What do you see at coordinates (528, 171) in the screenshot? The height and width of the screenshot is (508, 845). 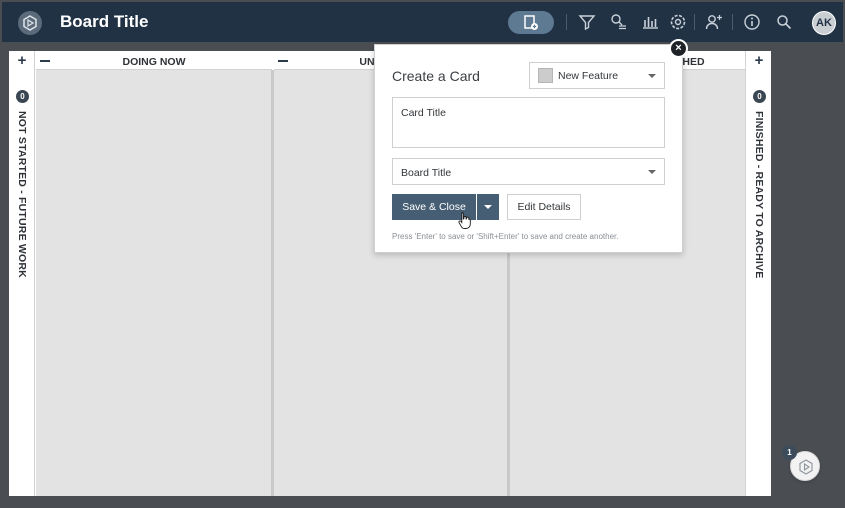 I see `board-select: Board Title` at bounding box center [528, 171].